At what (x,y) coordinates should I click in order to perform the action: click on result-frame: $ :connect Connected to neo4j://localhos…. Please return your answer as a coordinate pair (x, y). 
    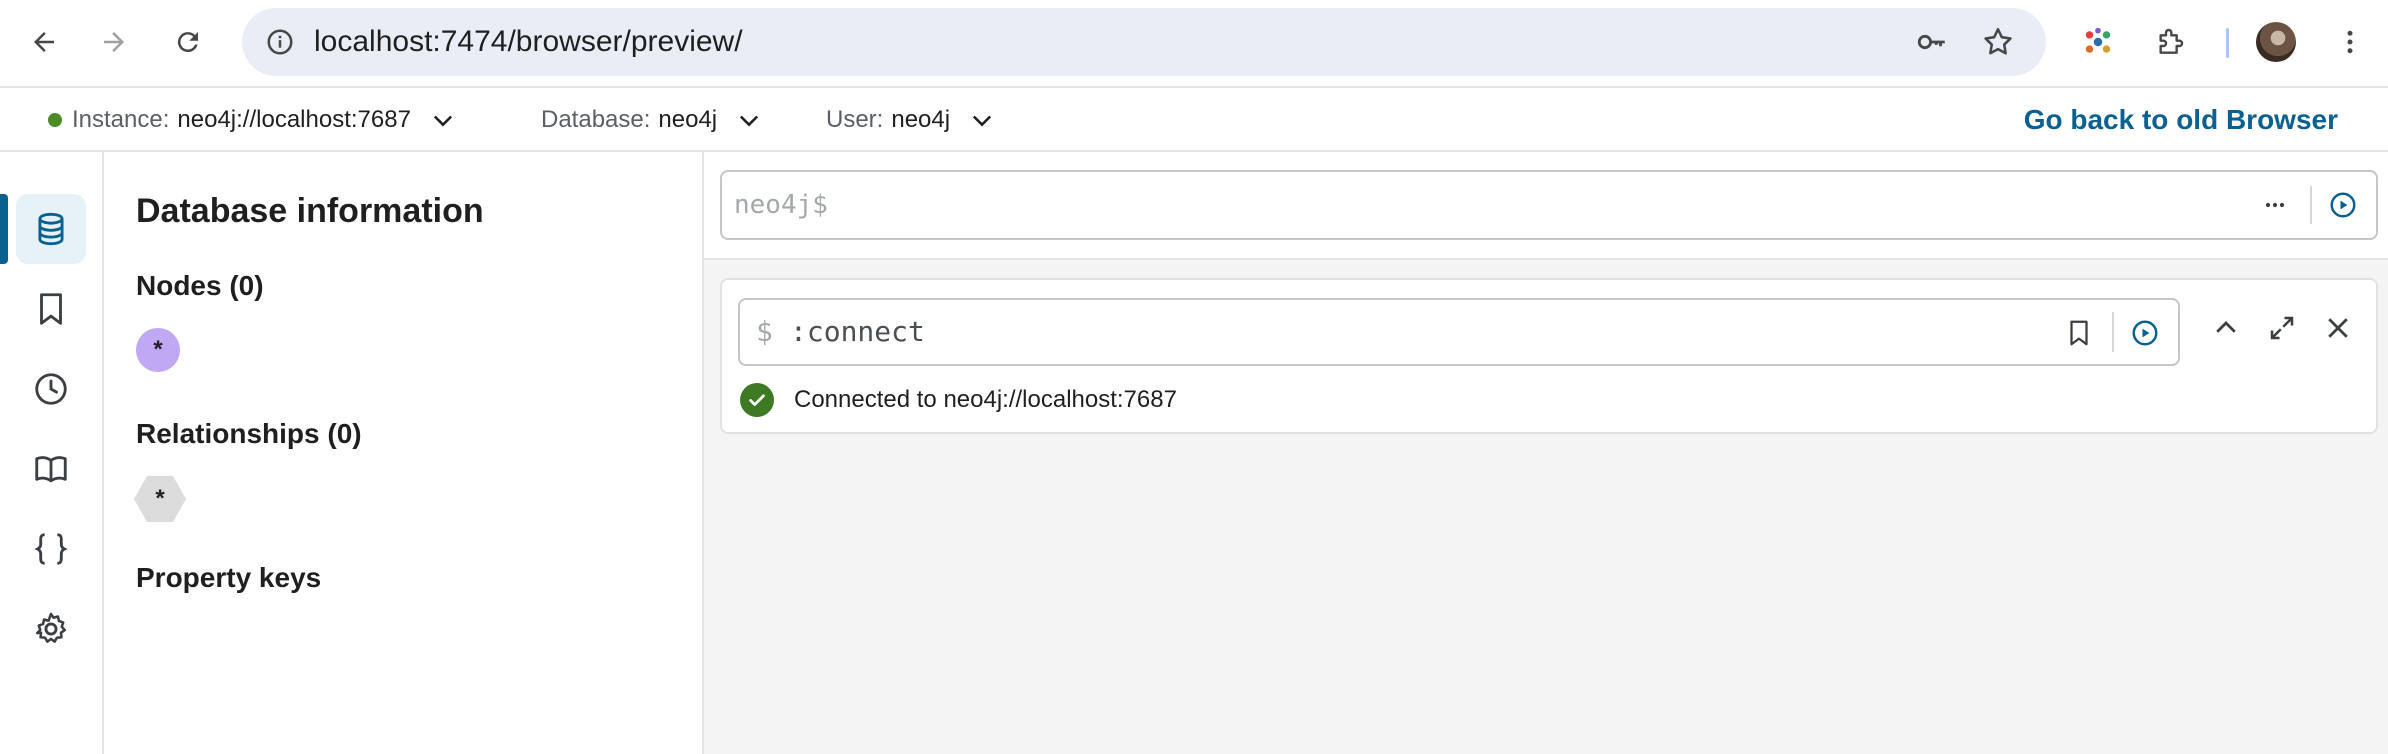
    Looking at the image, I should click on (1549, 356).